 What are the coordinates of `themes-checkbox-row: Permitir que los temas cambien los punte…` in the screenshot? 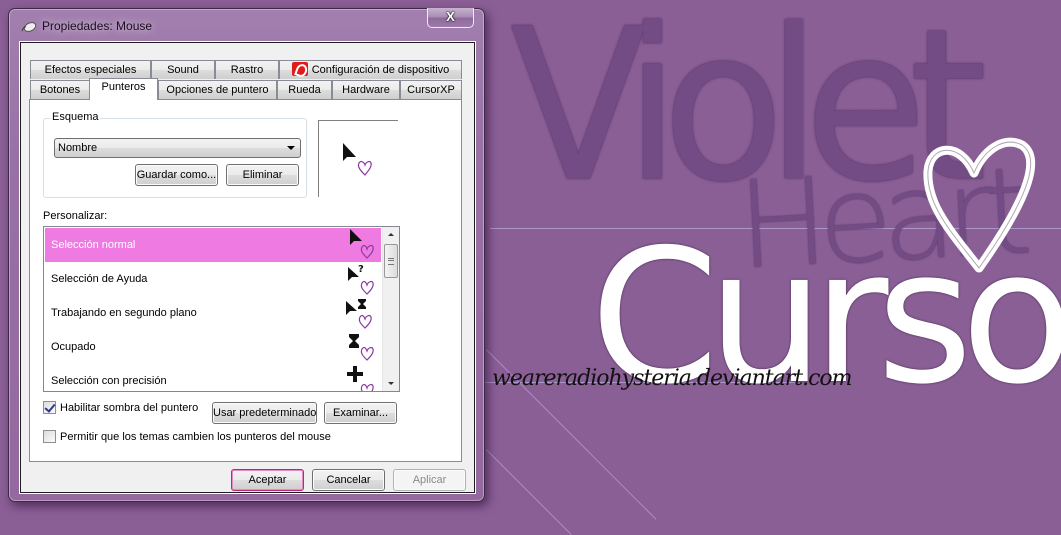 It's located at (187, 436).